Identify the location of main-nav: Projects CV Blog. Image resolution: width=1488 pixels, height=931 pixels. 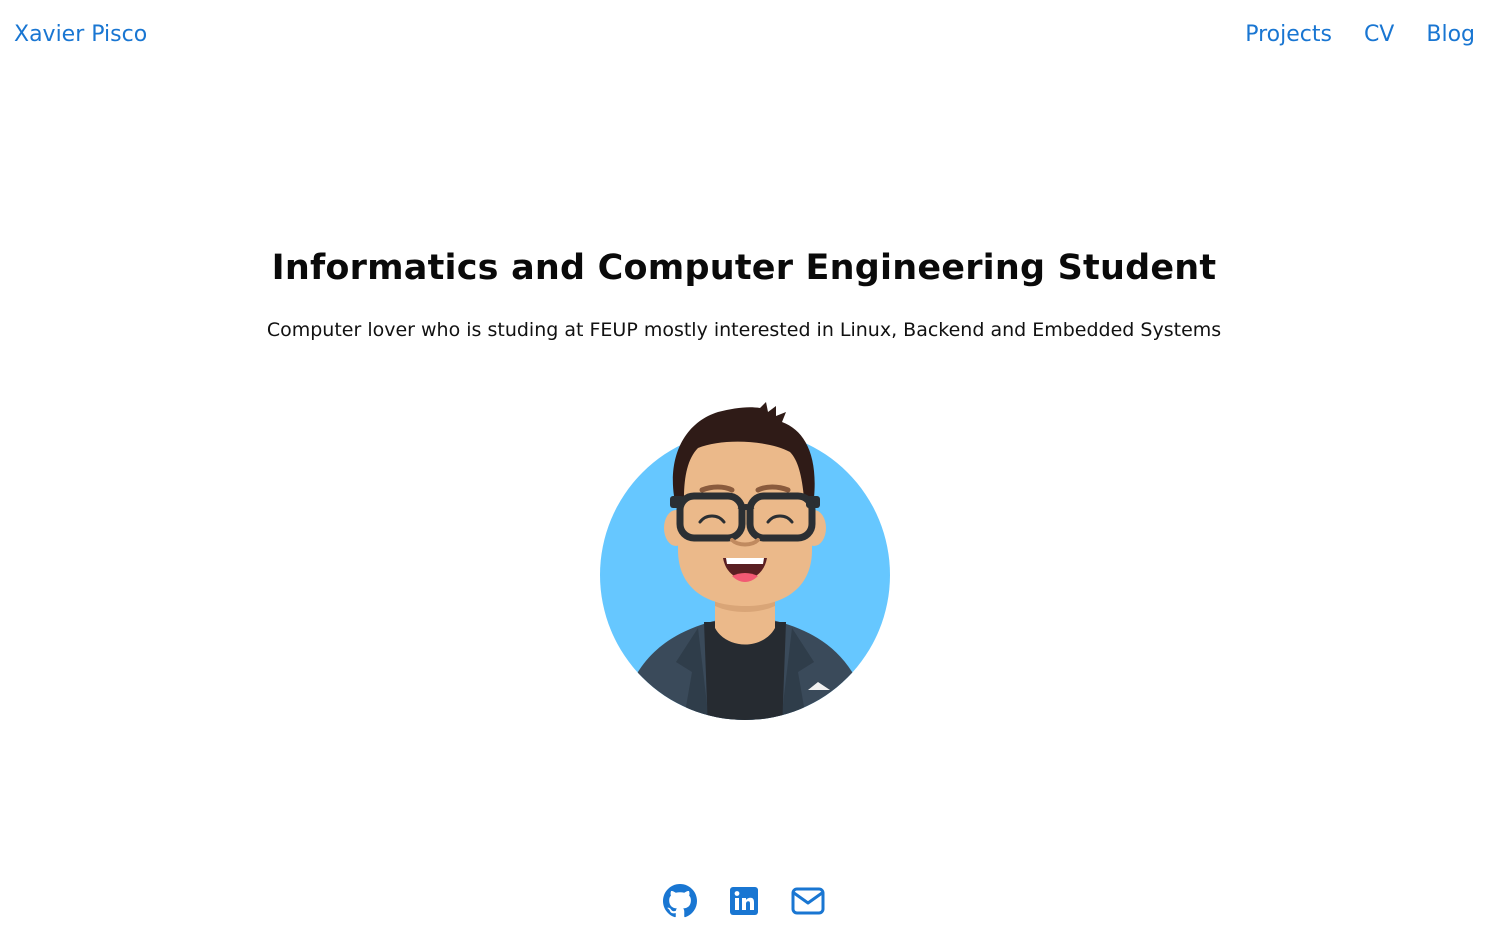
(1360, 35).